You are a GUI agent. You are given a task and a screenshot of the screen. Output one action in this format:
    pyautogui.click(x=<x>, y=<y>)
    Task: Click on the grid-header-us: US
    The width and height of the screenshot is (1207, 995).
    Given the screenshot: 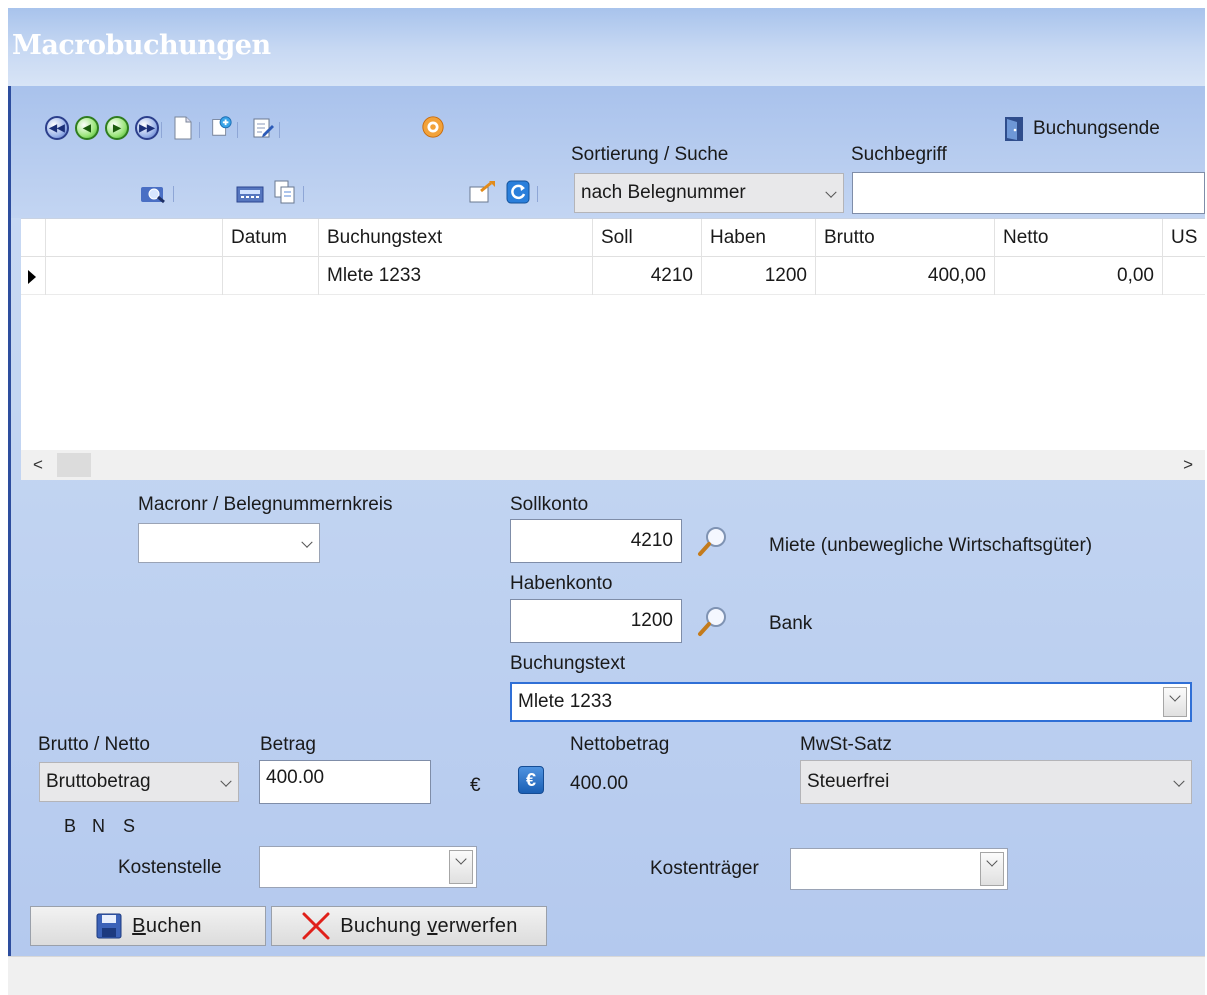 What is the action you would take?
    pyautogui.click(x=1184, y=238)
    